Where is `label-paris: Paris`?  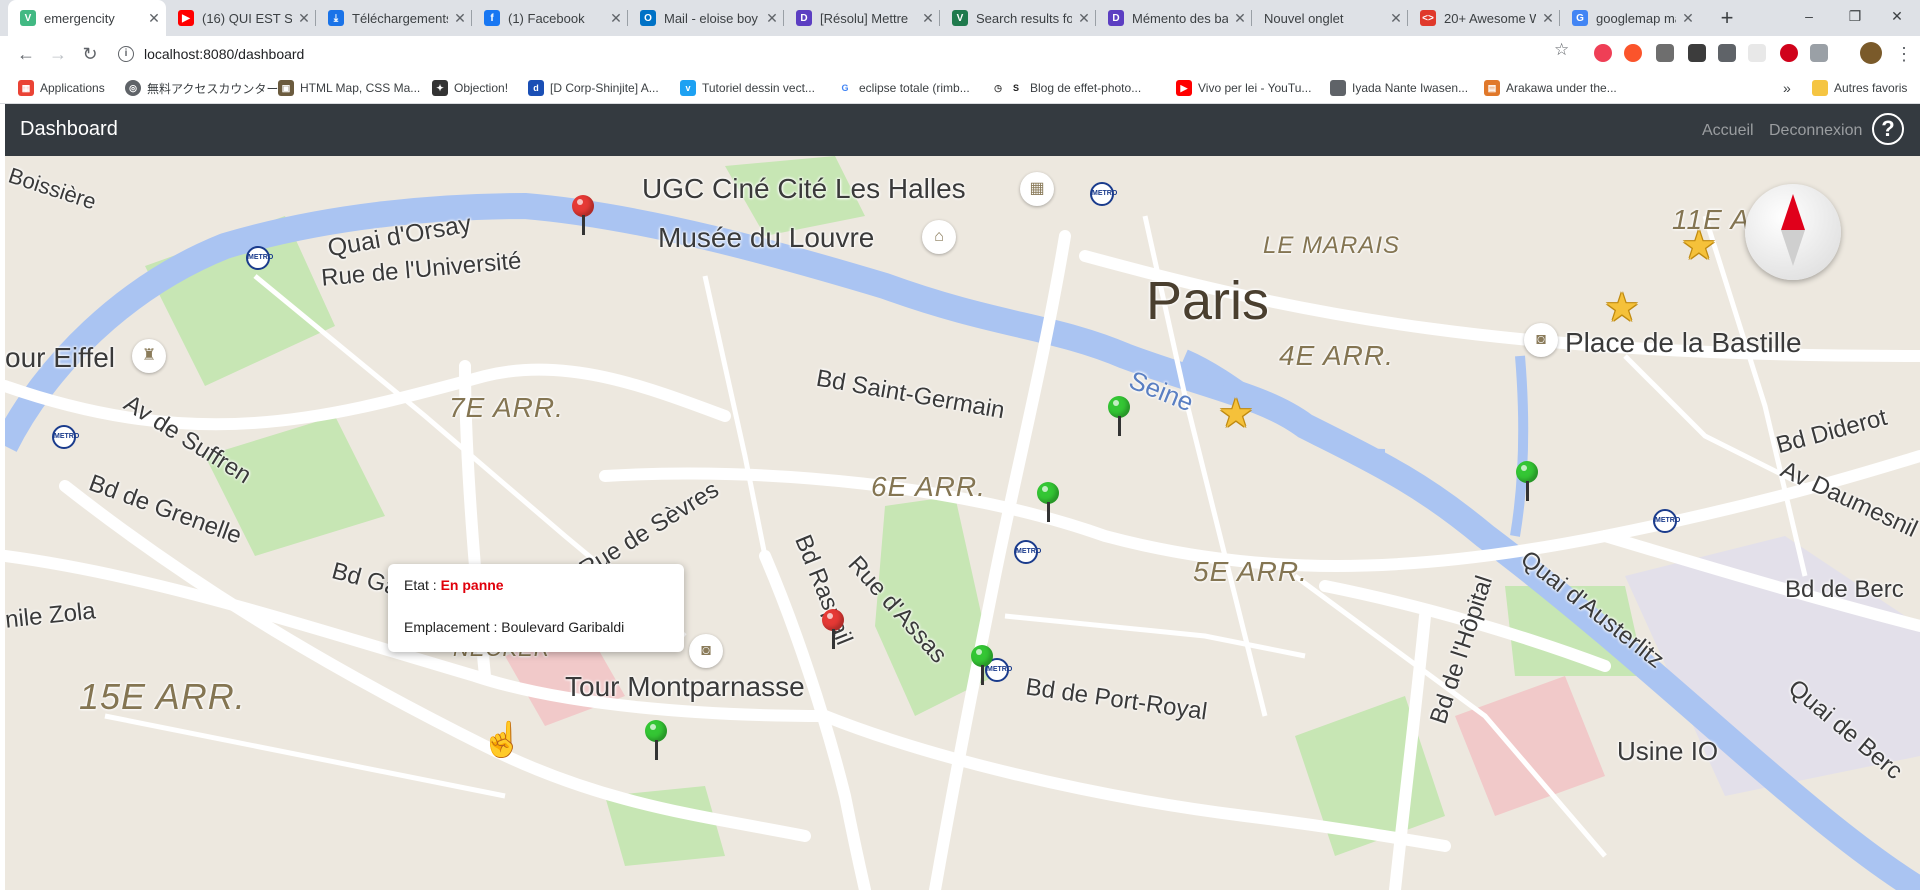
label-paris: Paris is located at coordinates (1208, 301).